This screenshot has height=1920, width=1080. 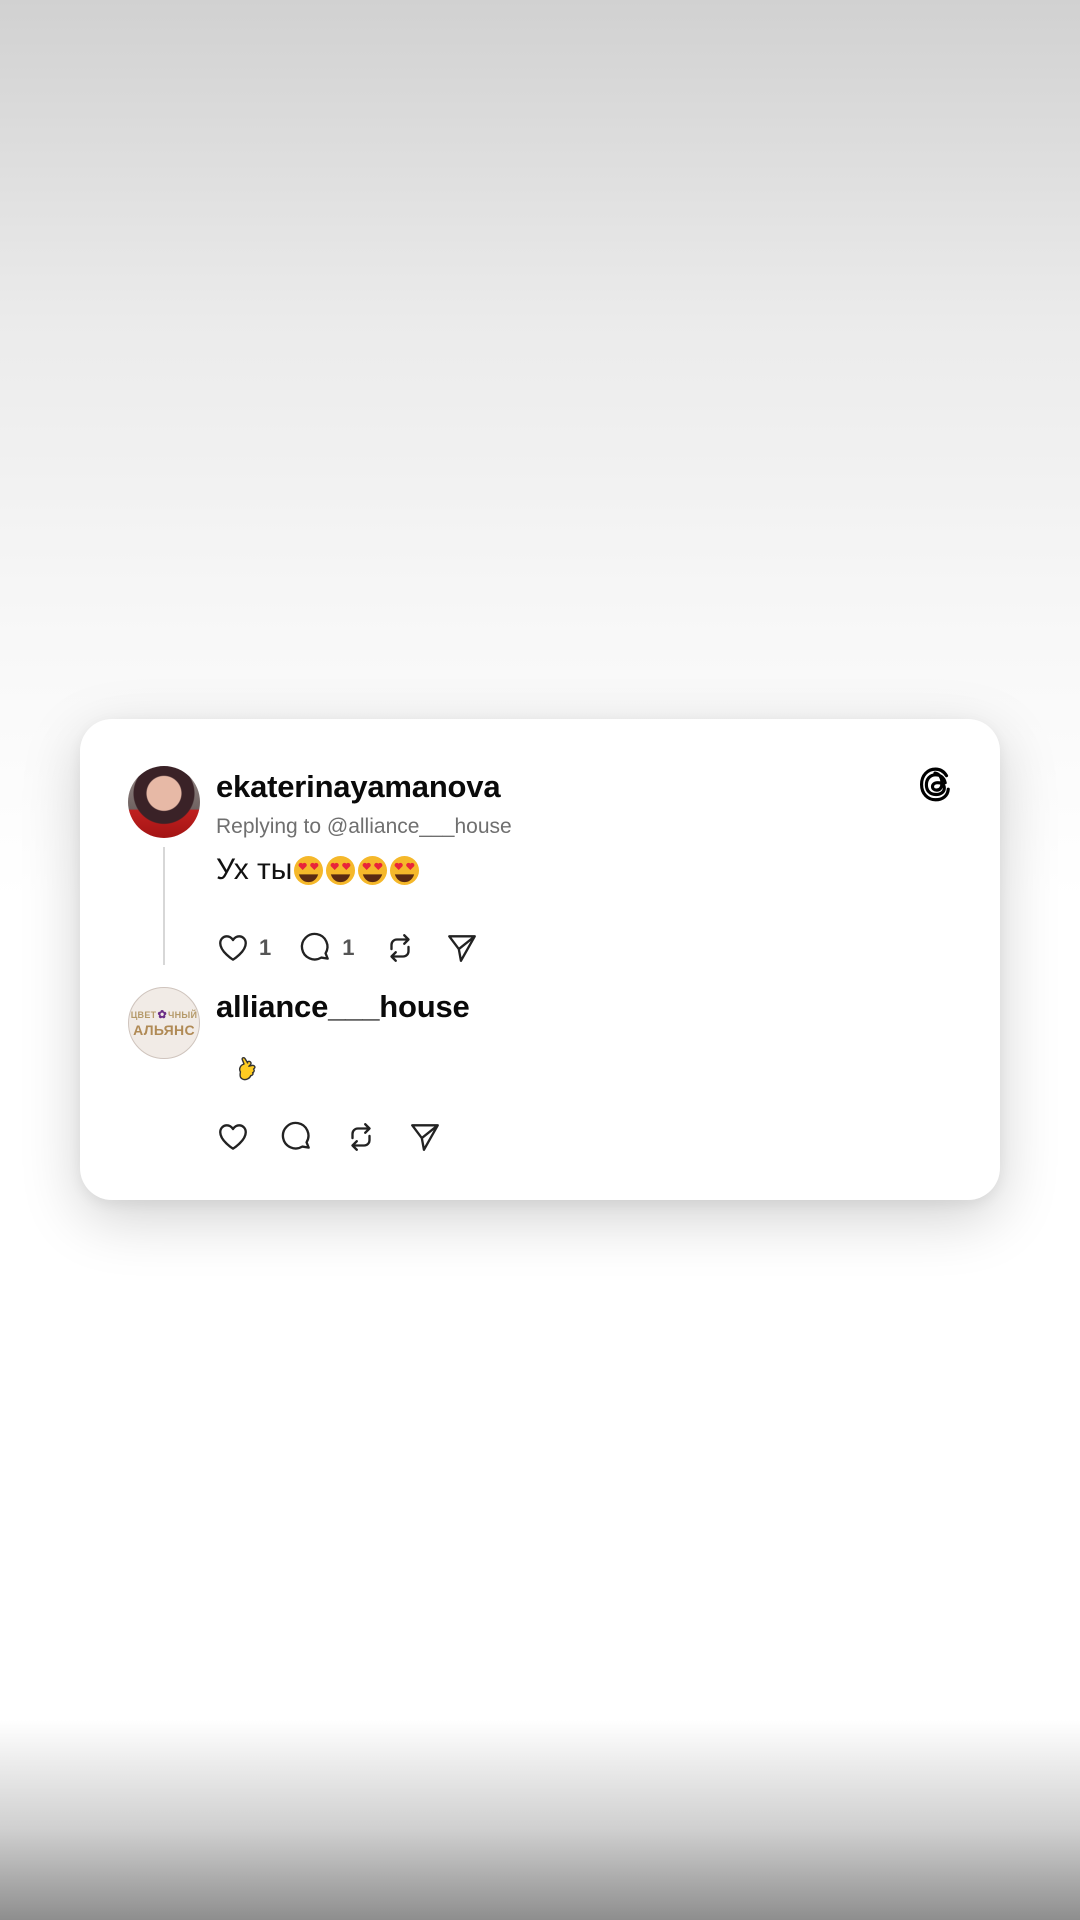 I want to click on hand-with-index-finger-and-thumb-crossed-emoji-icon, so click(x=247, y=1069).